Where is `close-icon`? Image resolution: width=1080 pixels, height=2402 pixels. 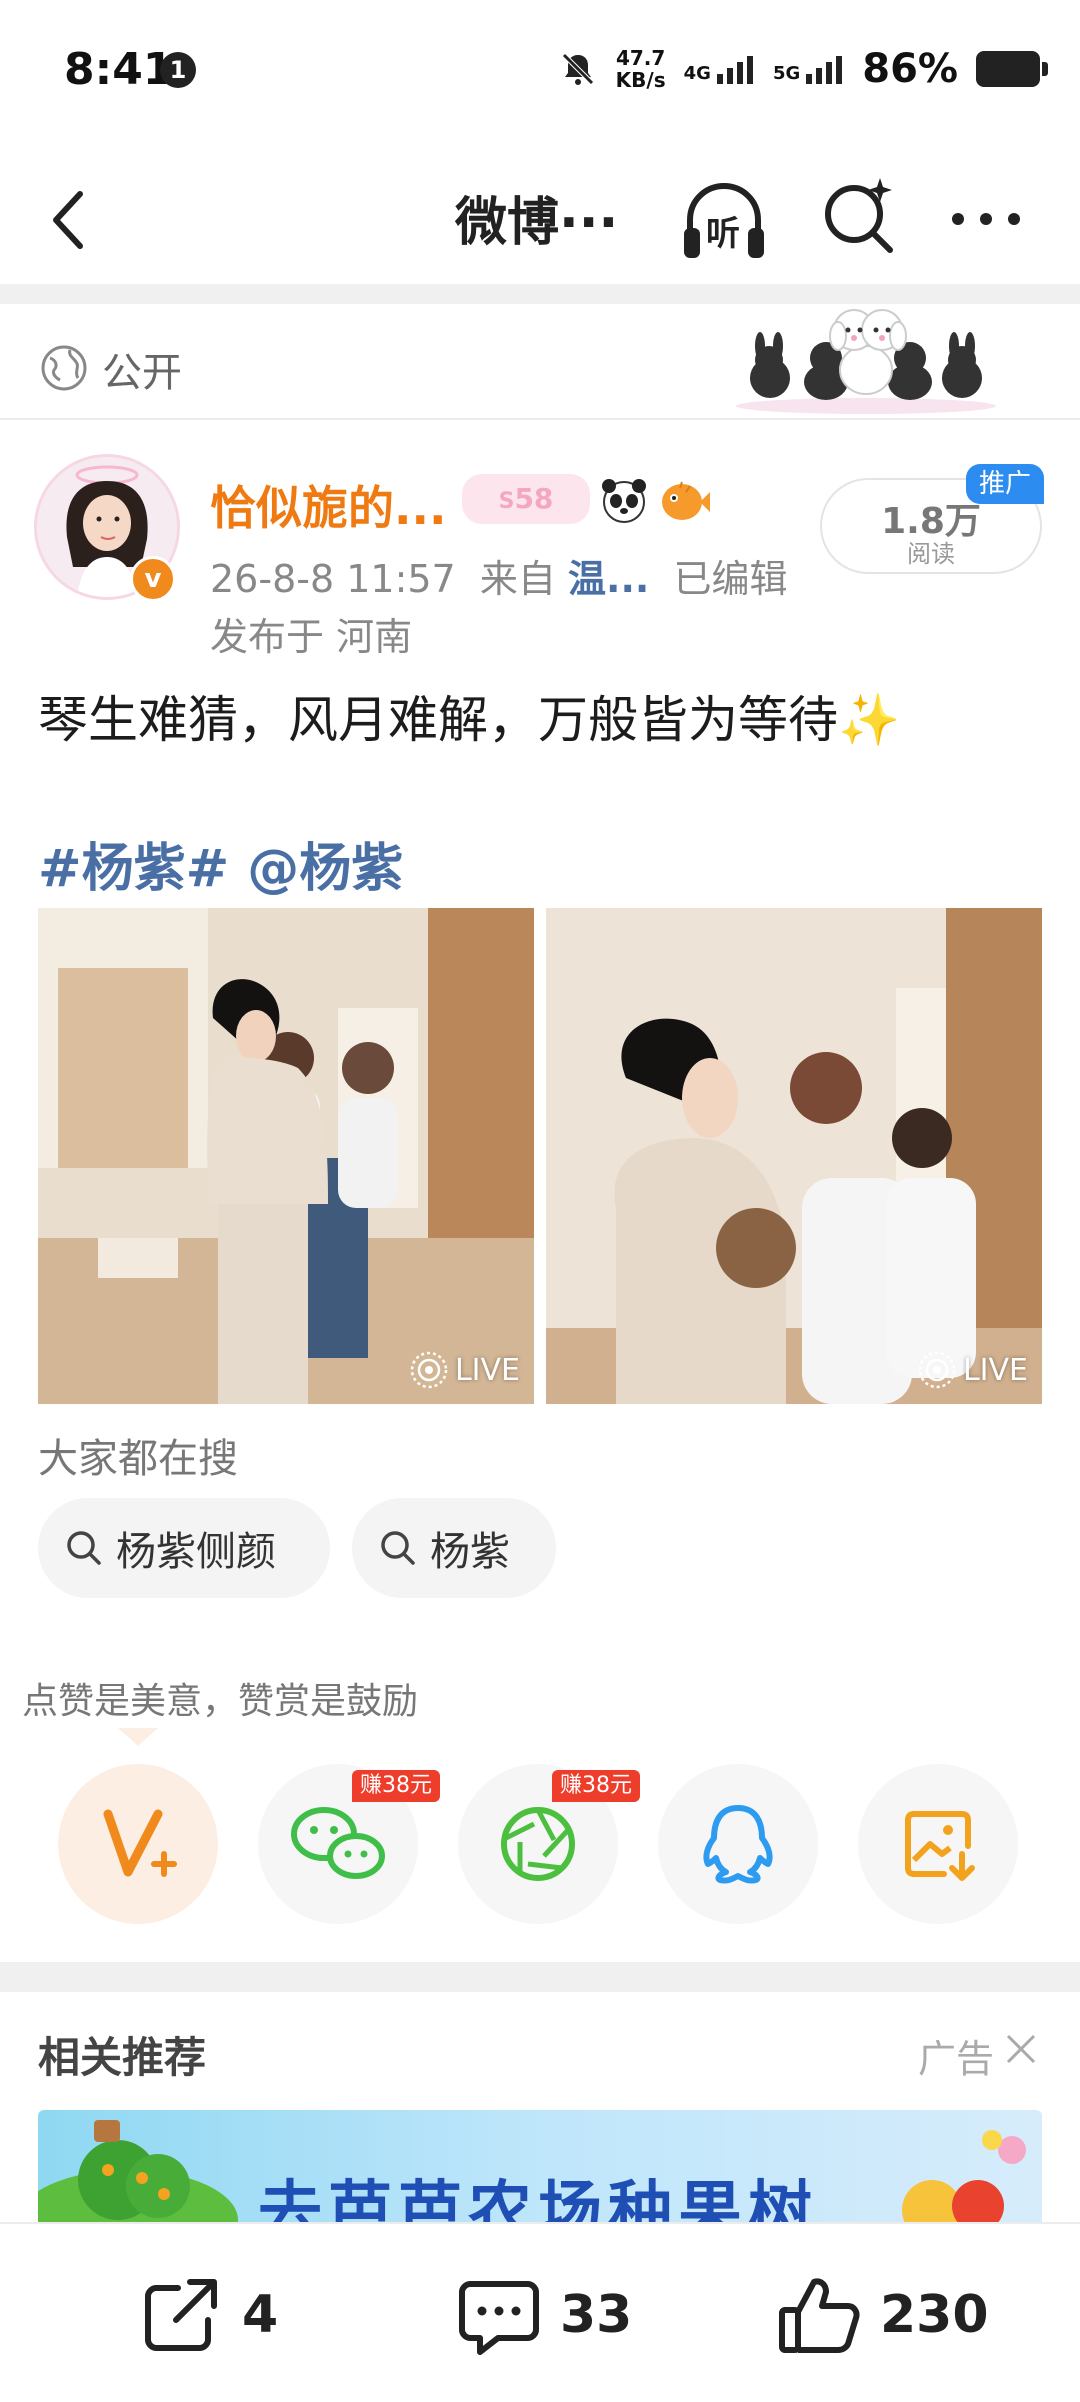
close-icon is located at coordinates (1021, 2049).